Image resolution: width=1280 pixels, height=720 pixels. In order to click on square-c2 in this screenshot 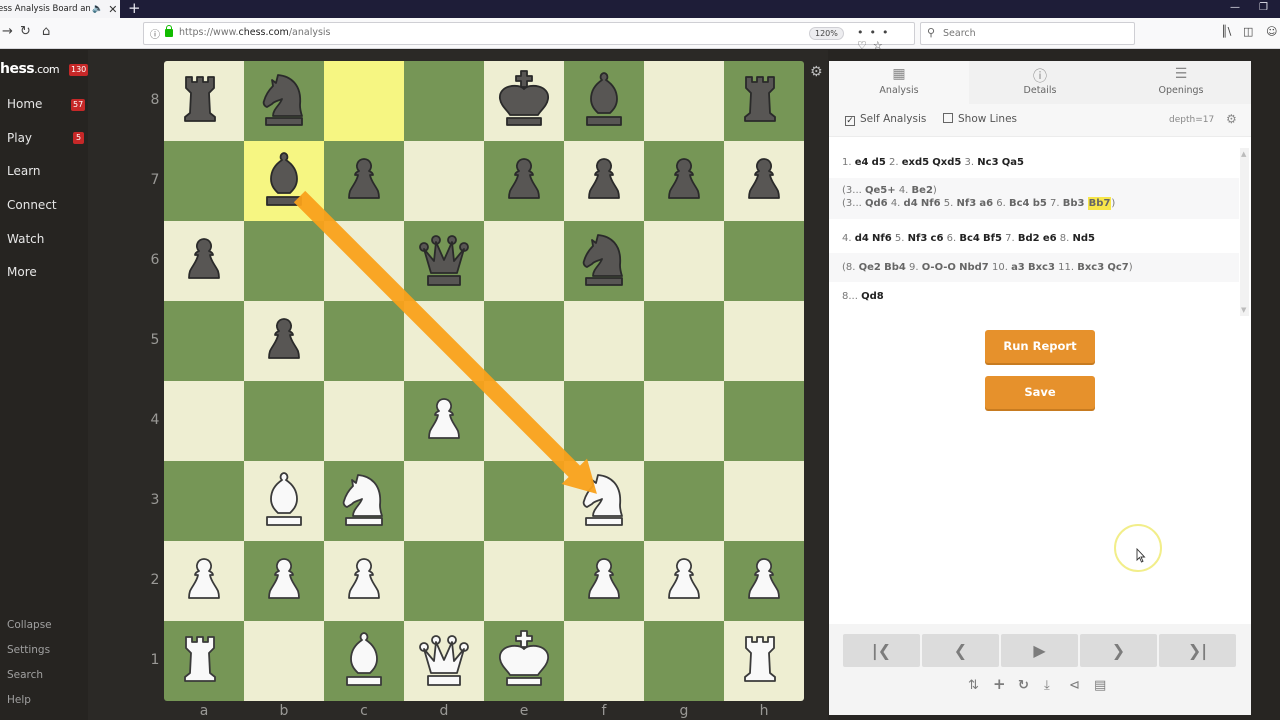, I will do `click(364, 581)`.